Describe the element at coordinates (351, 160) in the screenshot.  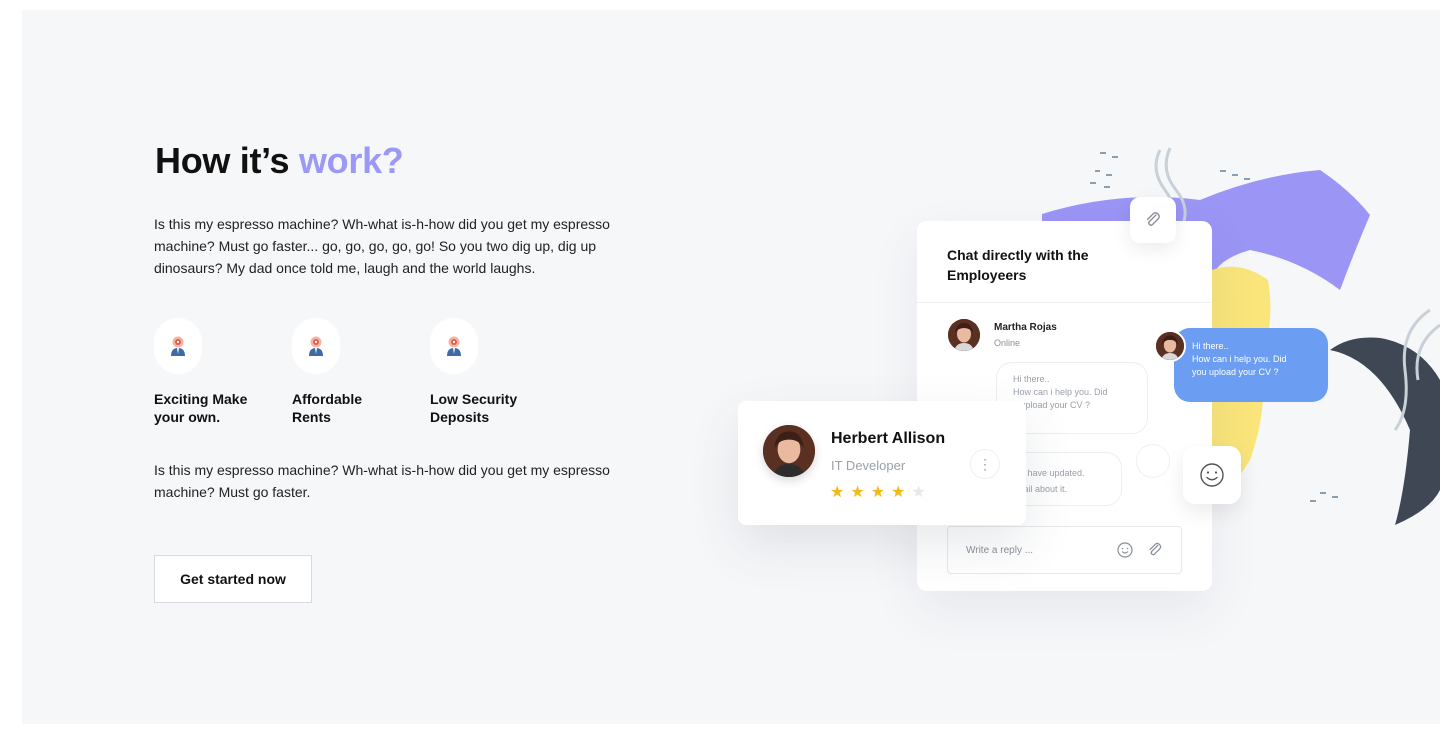
I see `heading-accent: work?` at that location.